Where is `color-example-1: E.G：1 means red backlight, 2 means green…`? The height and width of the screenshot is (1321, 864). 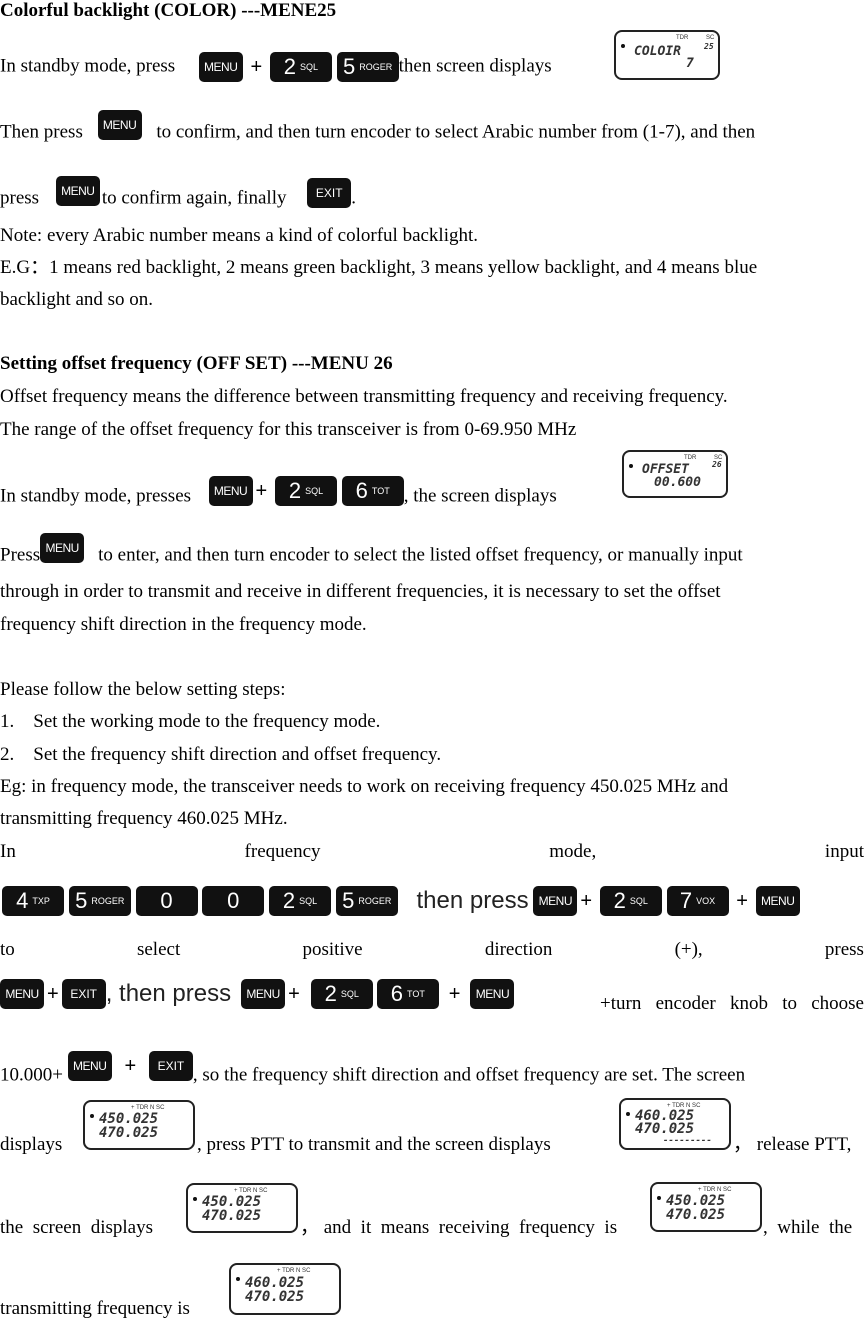 color-example-1: E.G：1 means red backlight, 2 means green… is located at coordinates (379, 267).